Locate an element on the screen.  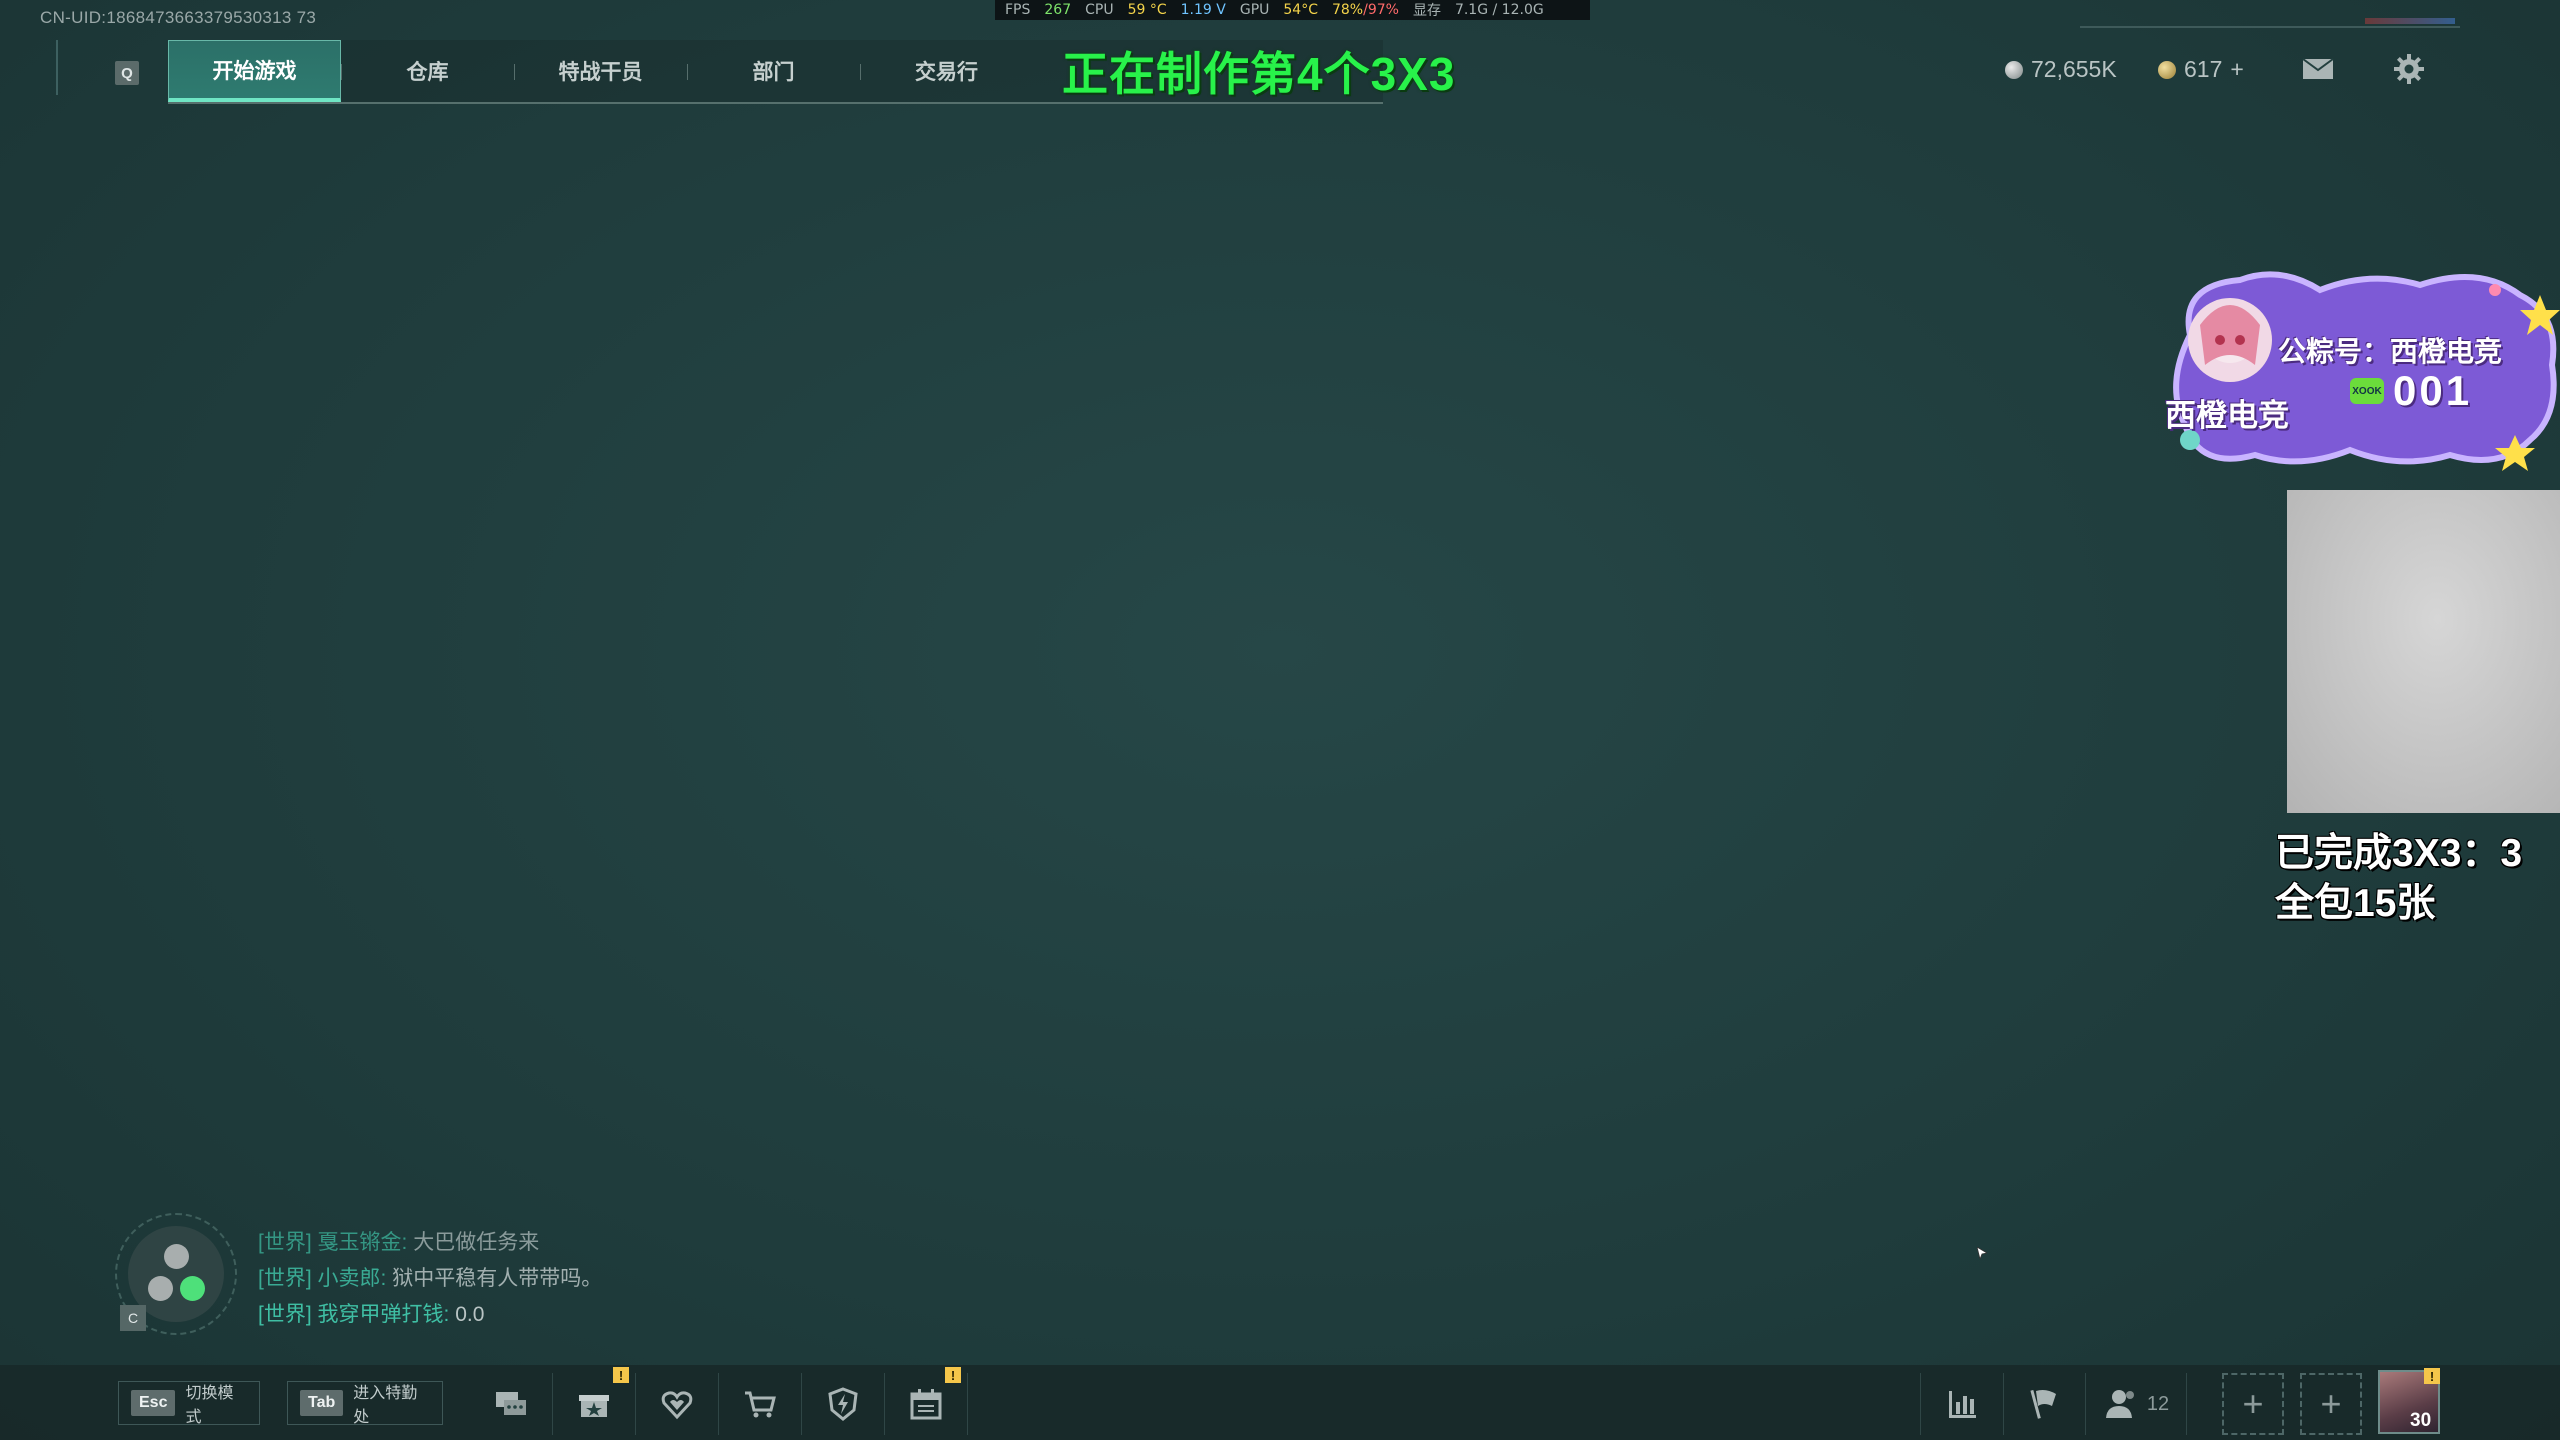
bar-chart-icon is located at coordinates (1962, 1404).